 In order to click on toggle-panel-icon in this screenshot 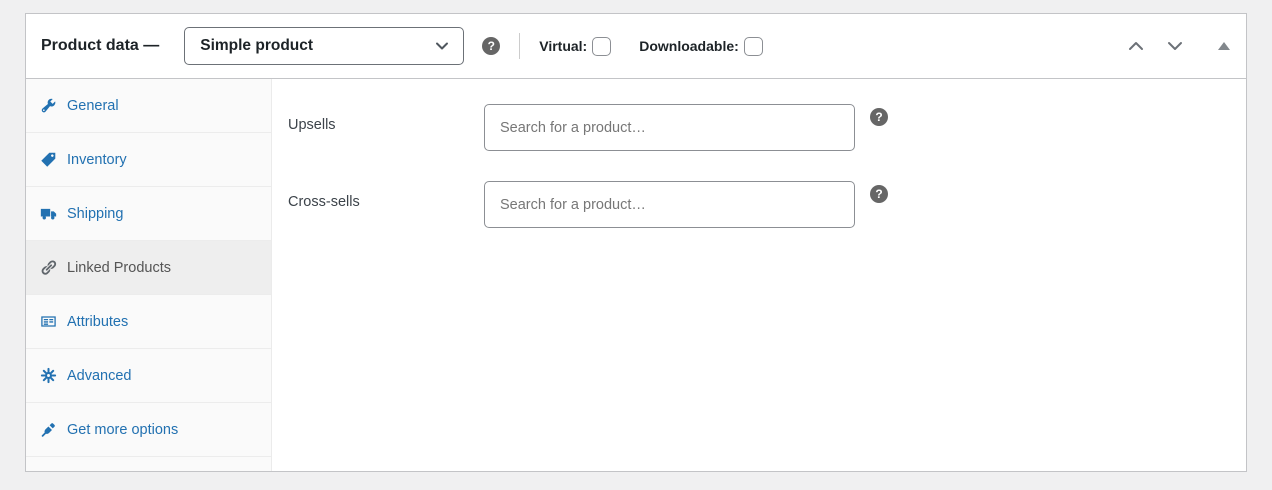, I will do `click(1224, 46)`.